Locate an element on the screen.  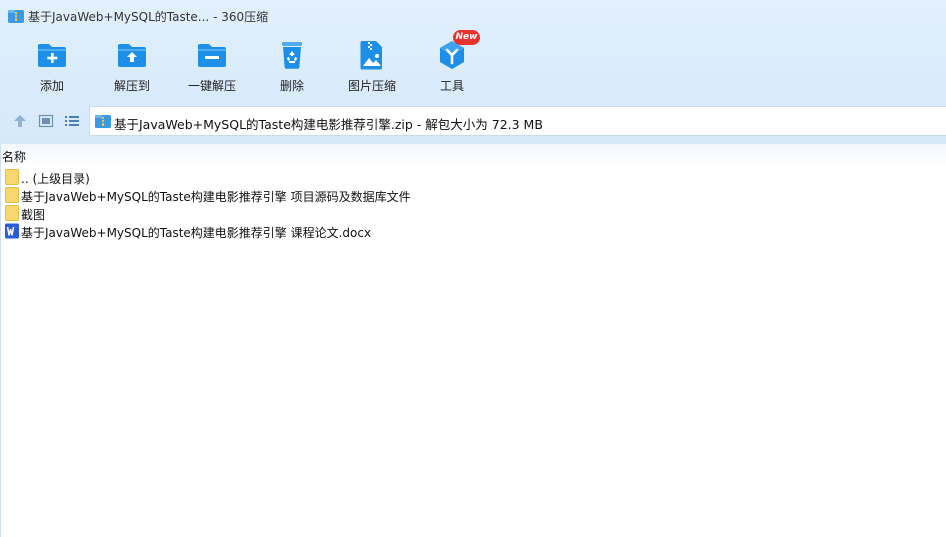
recycle-bin-icon is located at coordinates (292, 55).